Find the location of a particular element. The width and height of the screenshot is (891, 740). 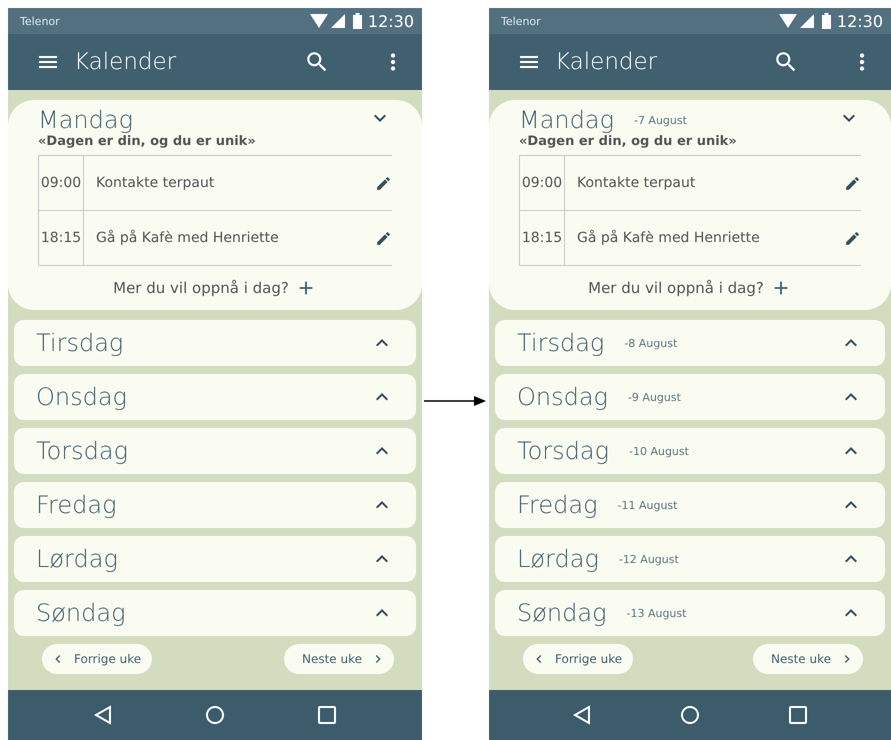

day-date: -7 August is located at coordinates (661, 120).